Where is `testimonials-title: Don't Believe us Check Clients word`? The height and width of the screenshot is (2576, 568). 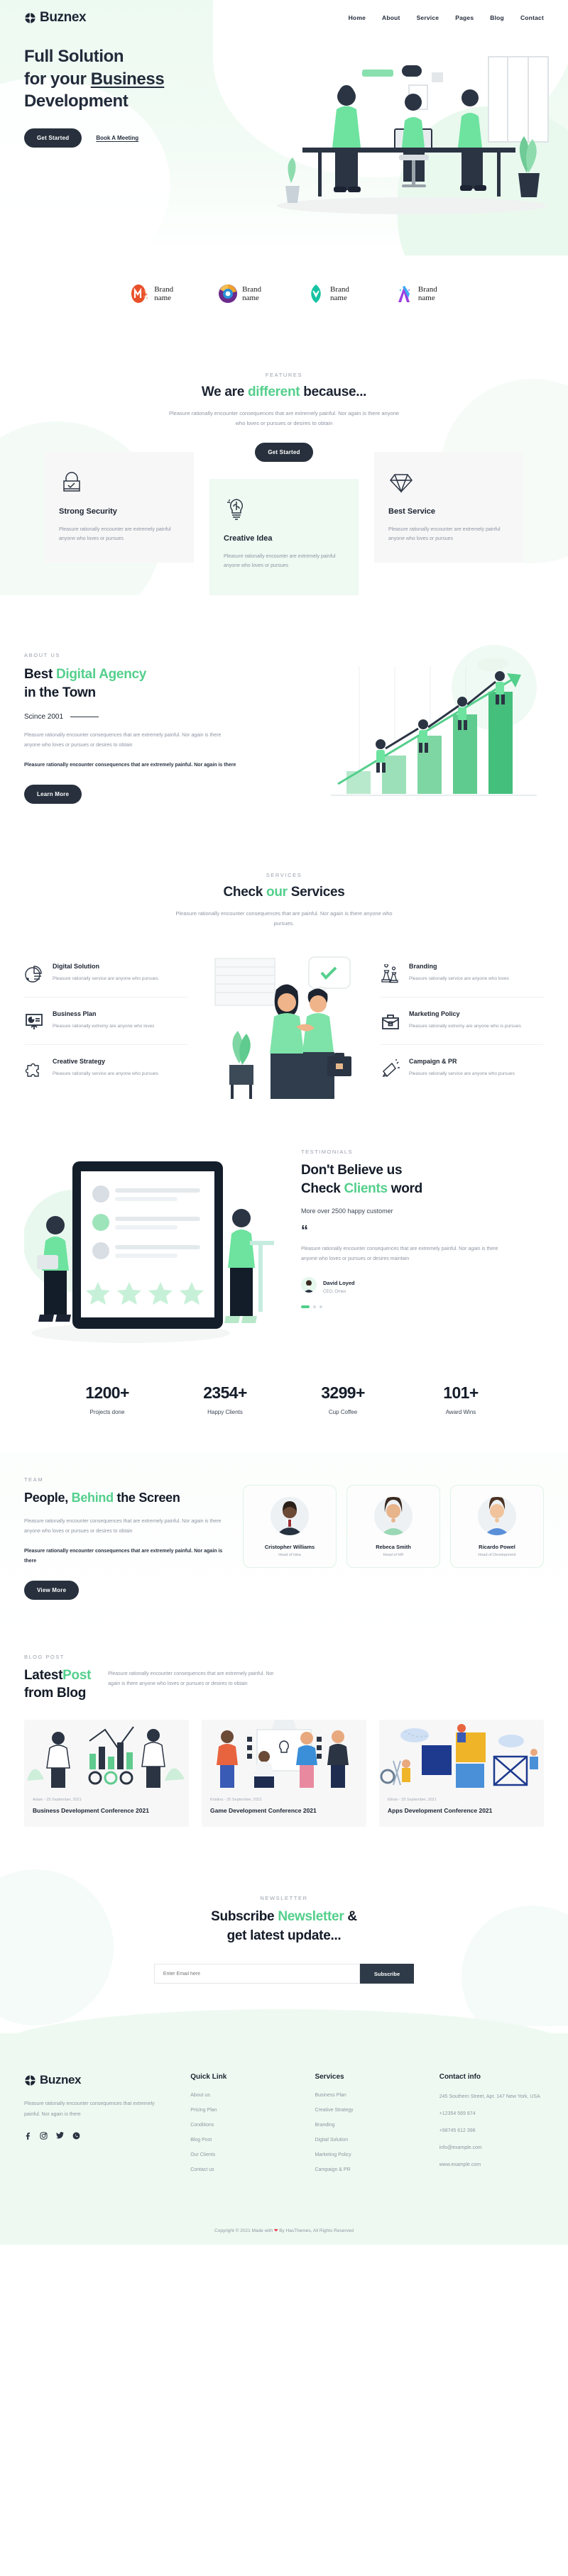
testimonials-title: Don't Believe us Check Clients word is located at coordinates (361, 1180).